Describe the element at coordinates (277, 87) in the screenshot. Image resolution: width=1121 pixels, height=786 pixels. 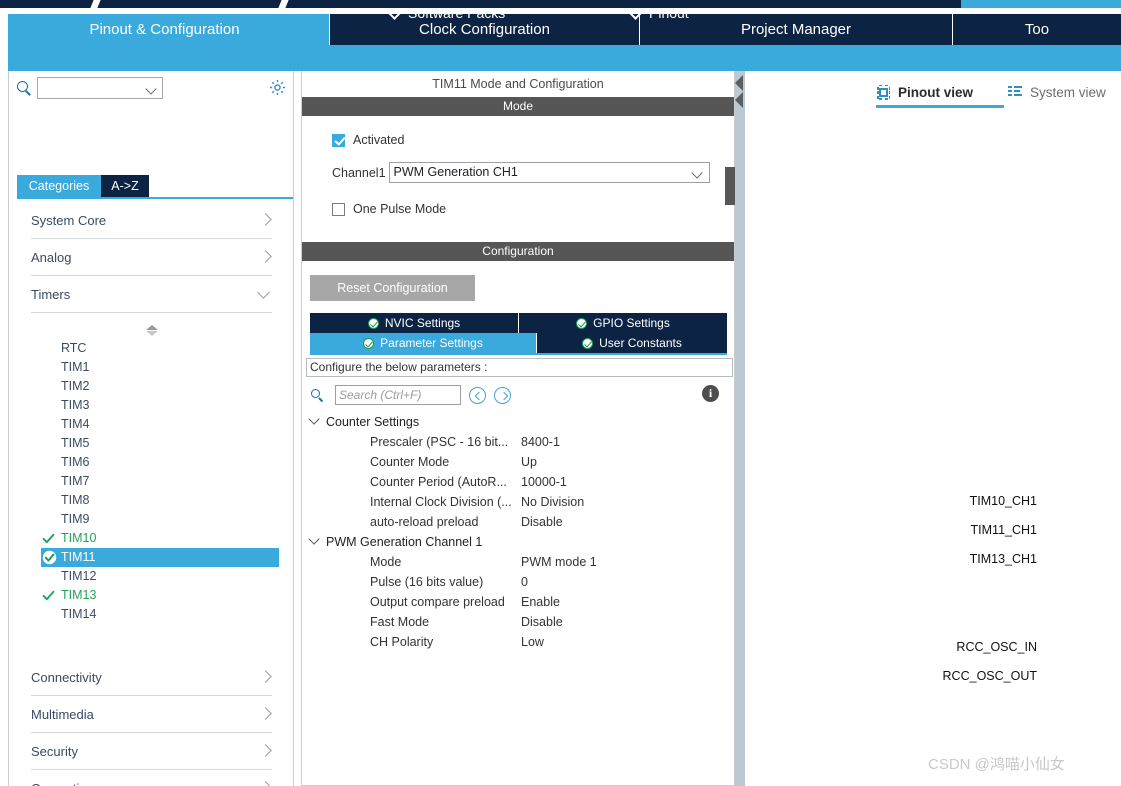
I see `gear-icon` at that location.